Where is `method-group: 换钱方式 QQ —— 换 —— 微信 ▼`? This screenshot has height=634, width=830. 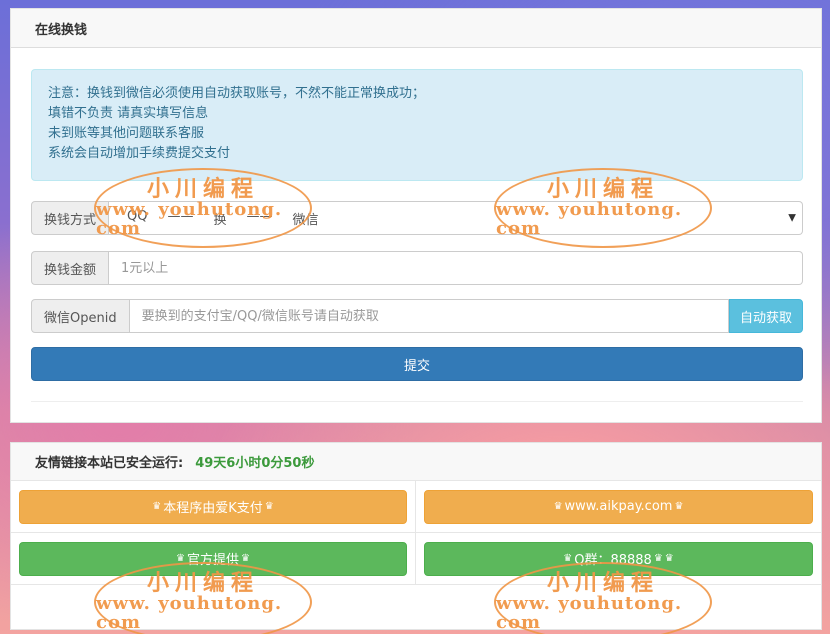
method-group: 换钱方式 QQ —— 换 —— 微信 ▼ is located at coordinates (417, 218).